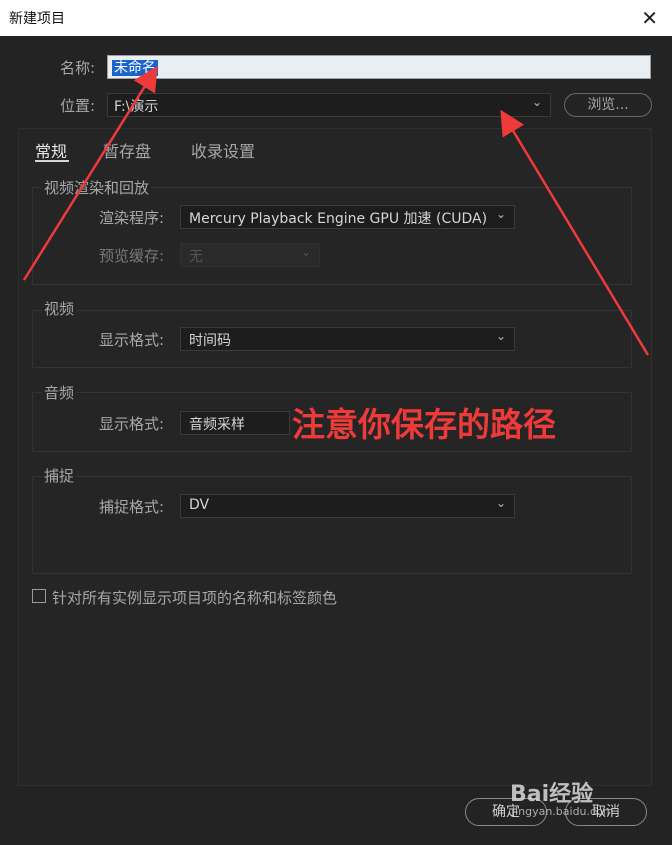 The height and width of the screenshot is (845, 672). What do you see at coordinates (132, 218) in the screenshot?
I see `renderer-label: 渲染程序:` at bounding box center [132, 218].